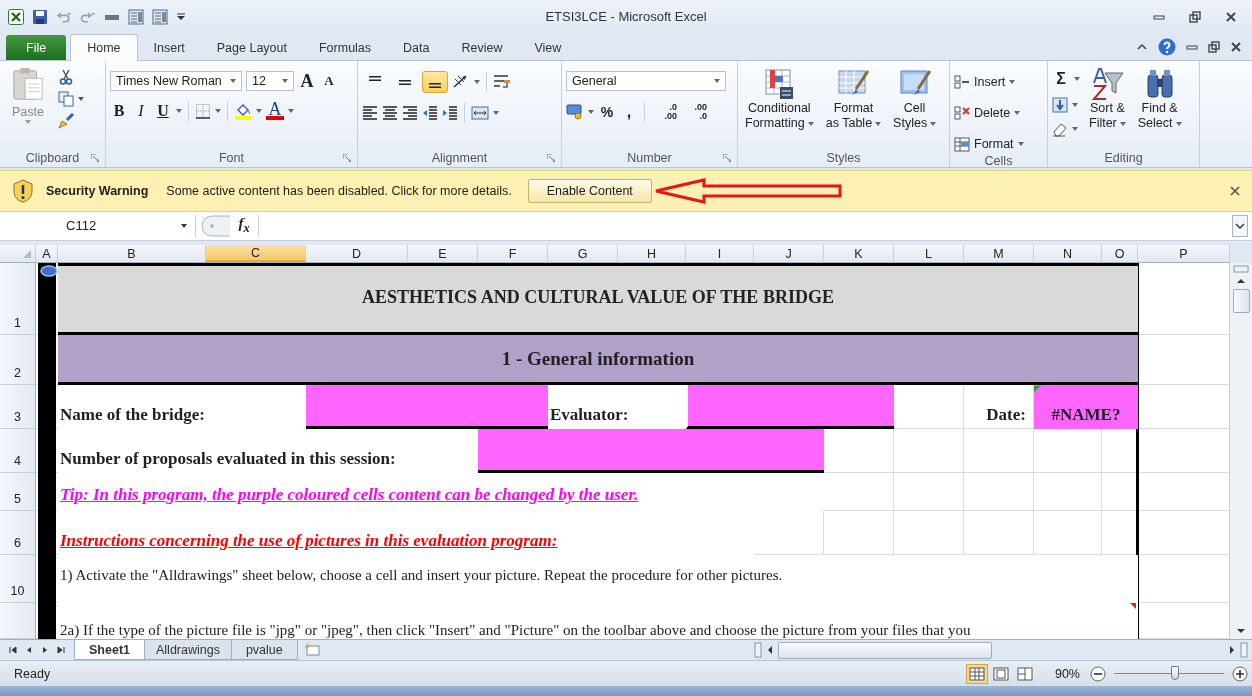 The image size is (1252, 696). Describe the element at coordinates (1098, 673) in the screenshot. I see `zoom-out-icon` at that location.